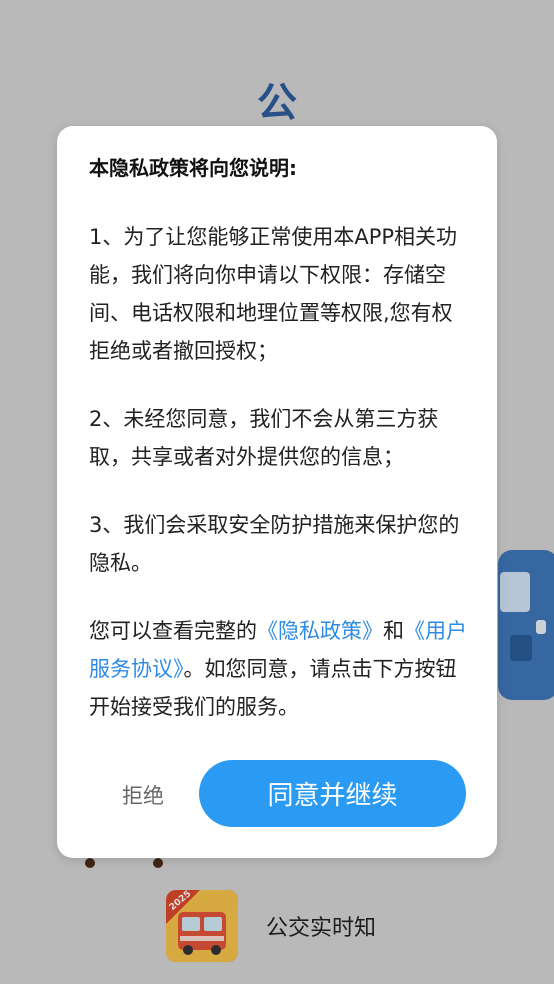 Image resolution: width=554 pixels, height=984 pixels. I want to click on reject-button: 拒绝, so click(143, 795).